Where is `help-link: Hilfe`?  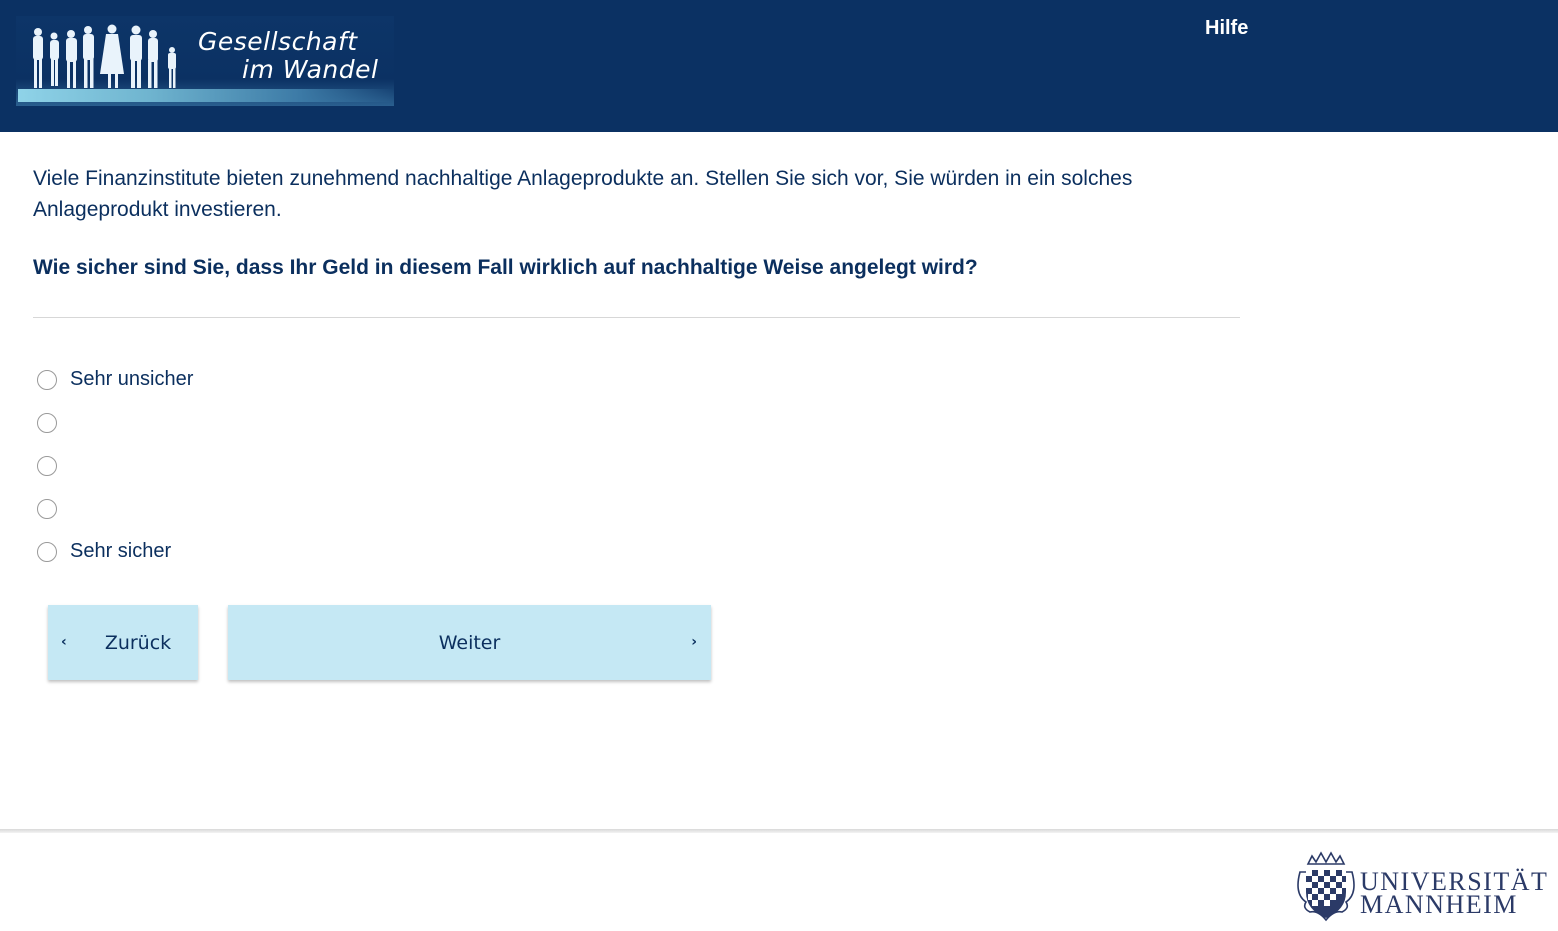
help-link: Hilfe is located at coordinates (1226, 28).